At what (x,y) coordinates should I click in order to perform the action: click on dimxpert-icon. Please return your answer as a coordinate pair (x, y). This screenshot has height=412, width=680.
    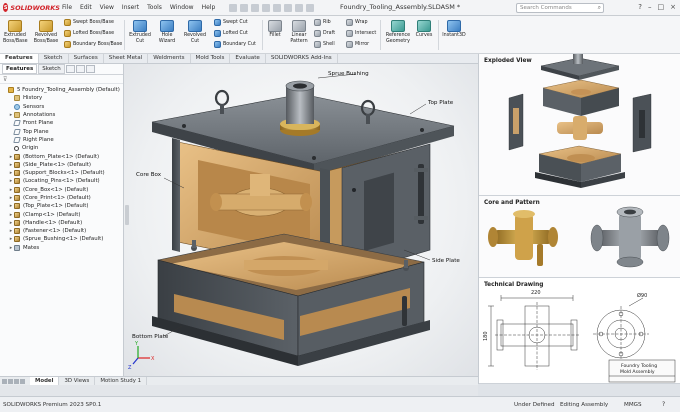
    Looking at the image, I should click on (90, 69).